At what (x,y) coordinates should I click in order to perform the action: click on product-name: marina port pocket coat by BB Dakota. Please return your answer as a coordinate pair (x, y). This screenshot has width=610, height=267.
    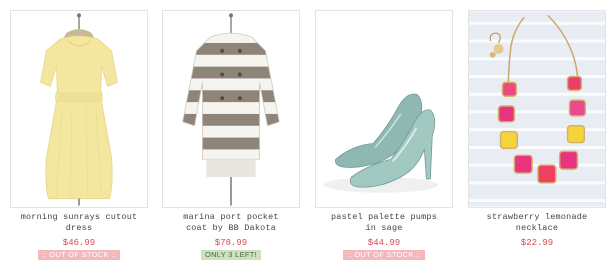
    Looking at the image, I should click on (231, 223).